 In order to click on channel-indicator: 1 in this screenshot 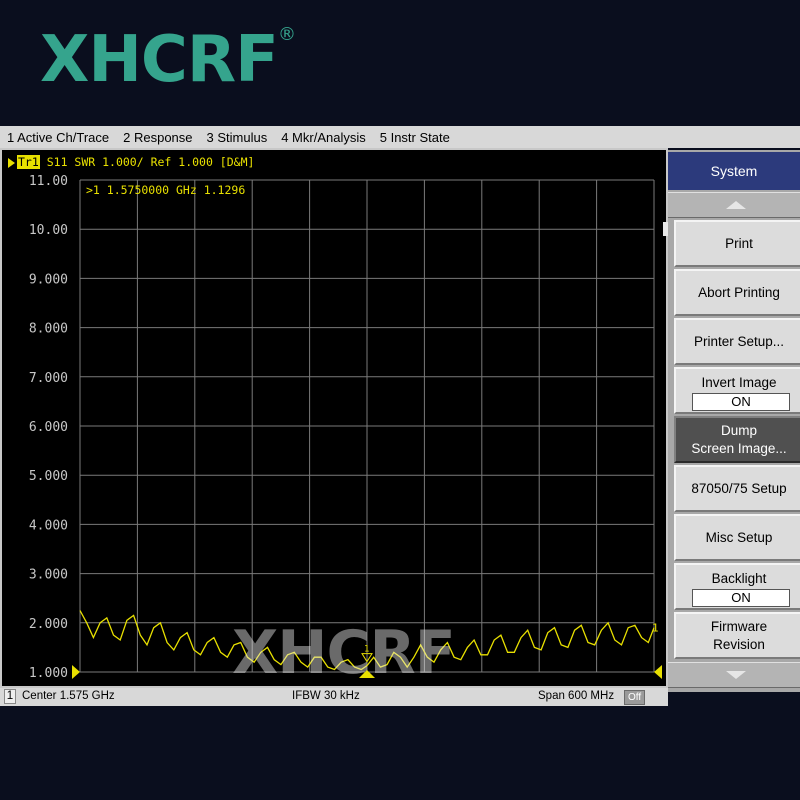, I will do `click(10, 696)`.